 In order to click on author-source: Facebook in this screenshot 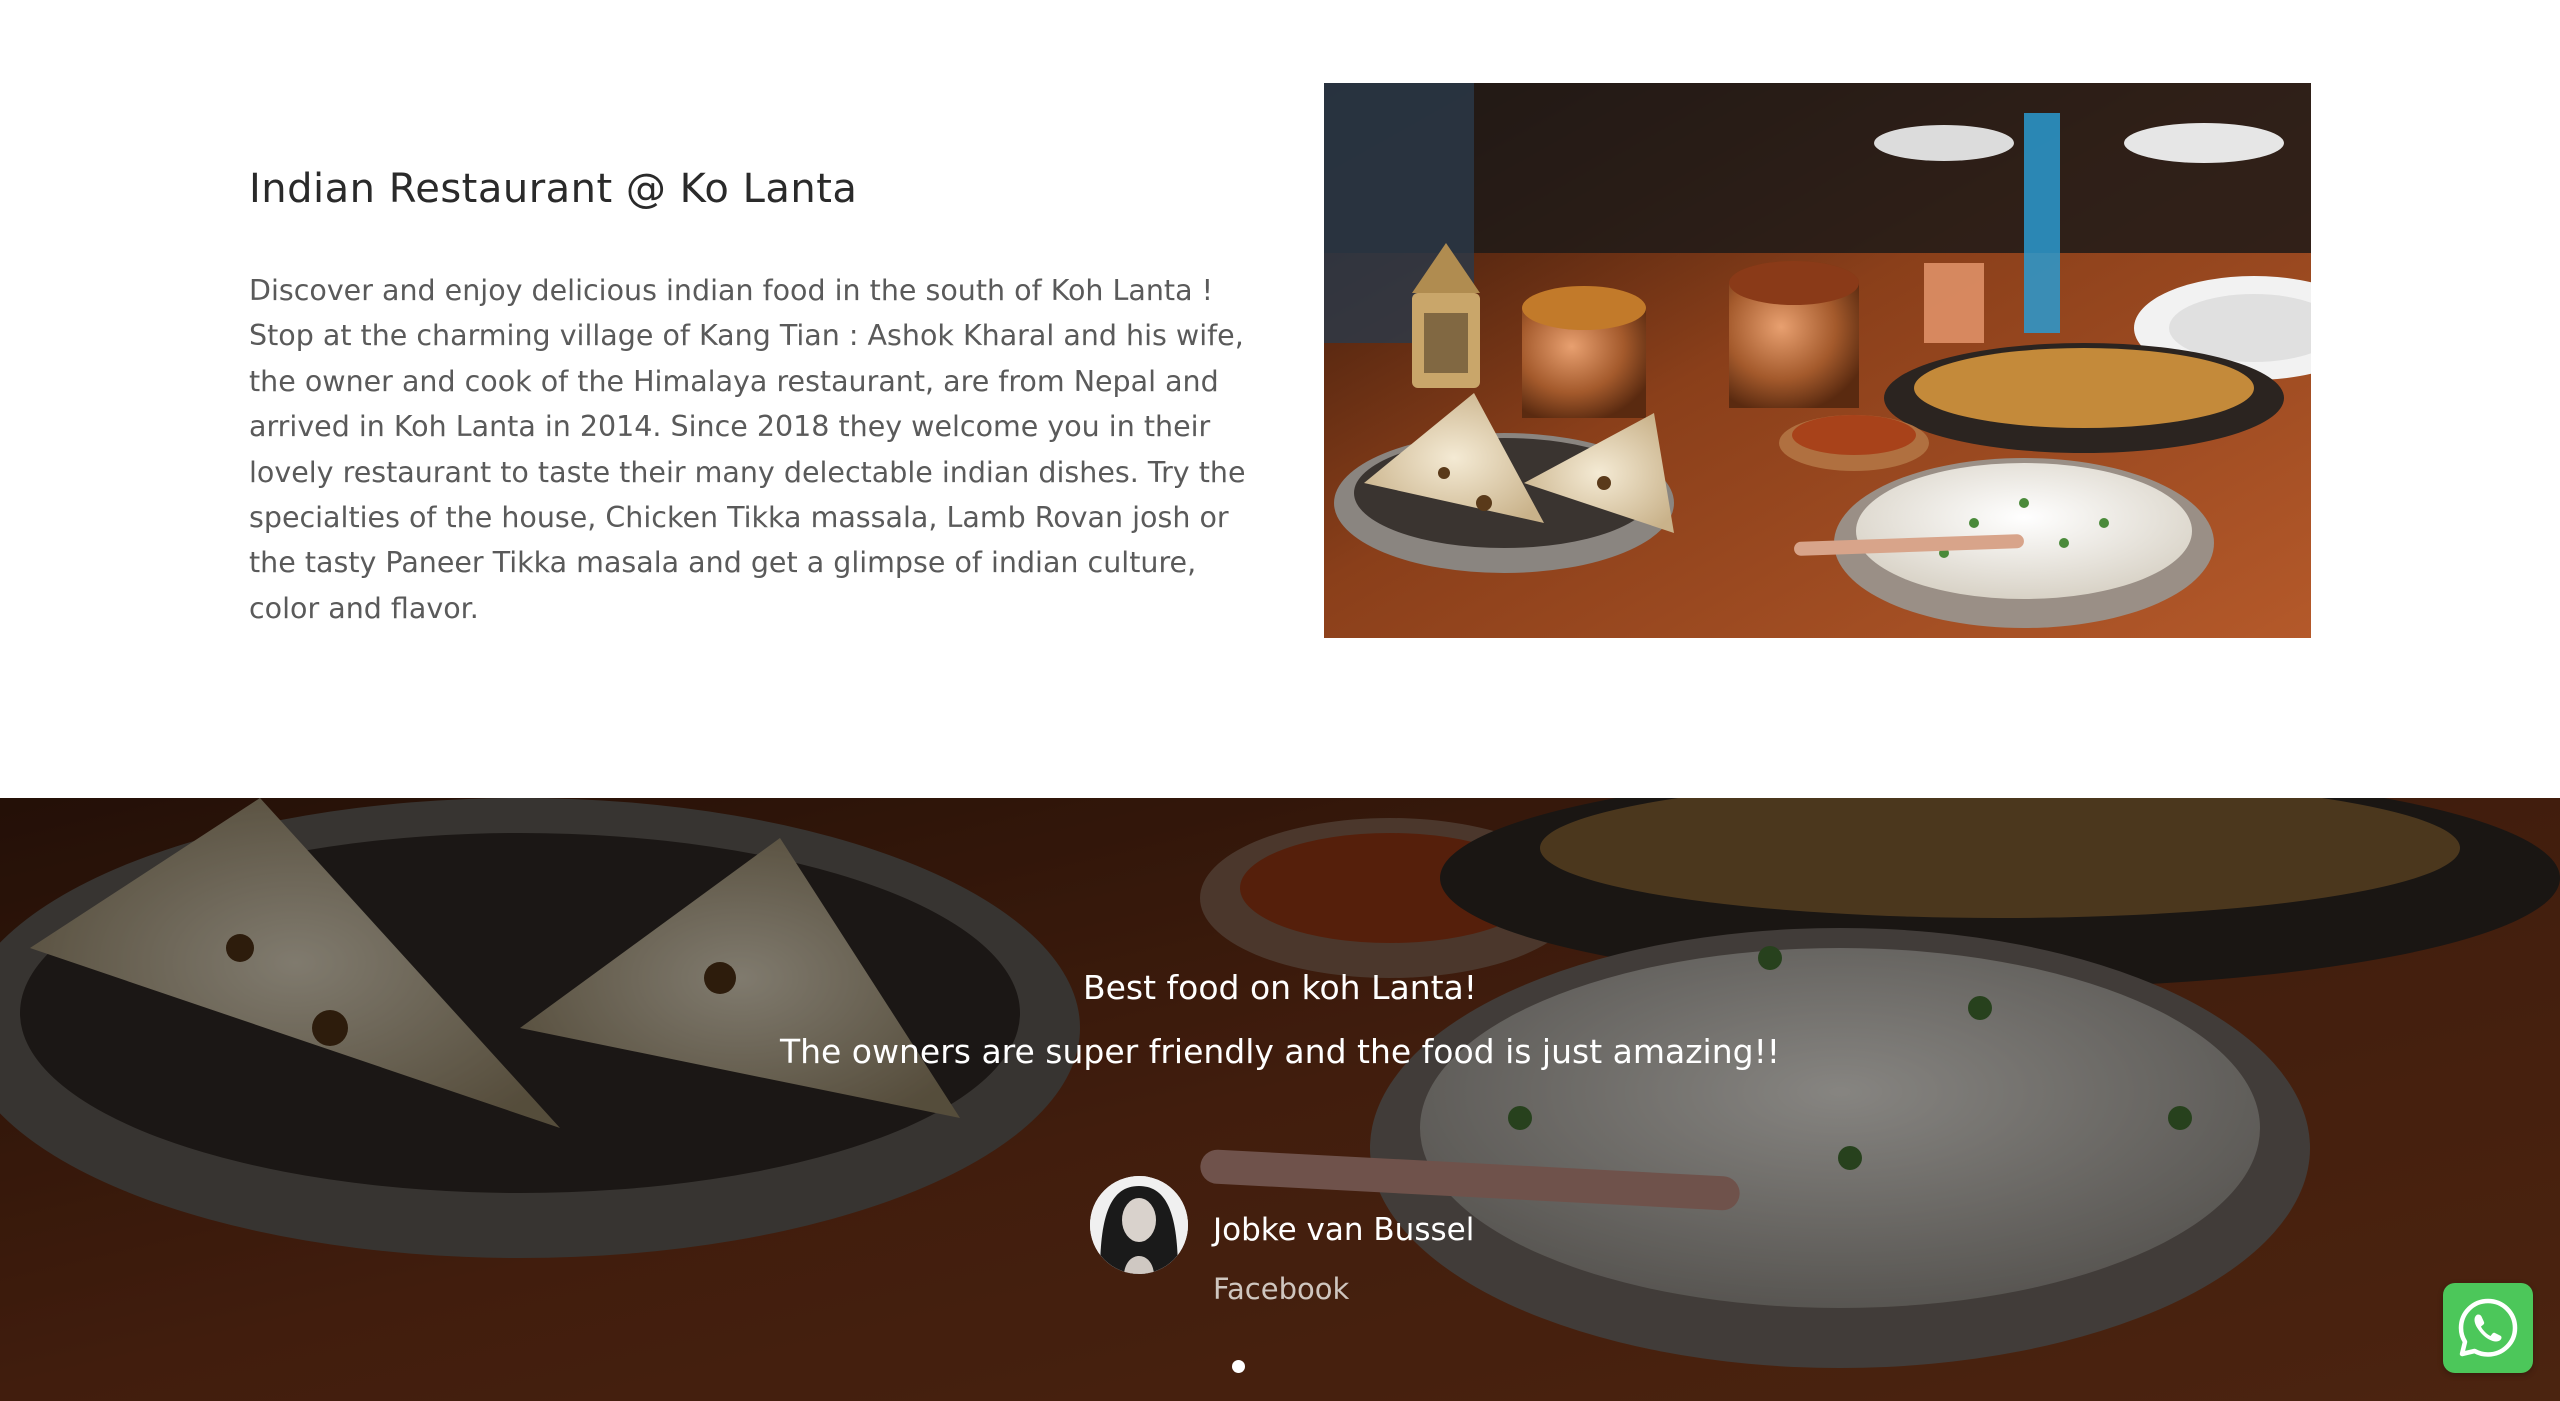, I will do `click(1281, 1289)`.